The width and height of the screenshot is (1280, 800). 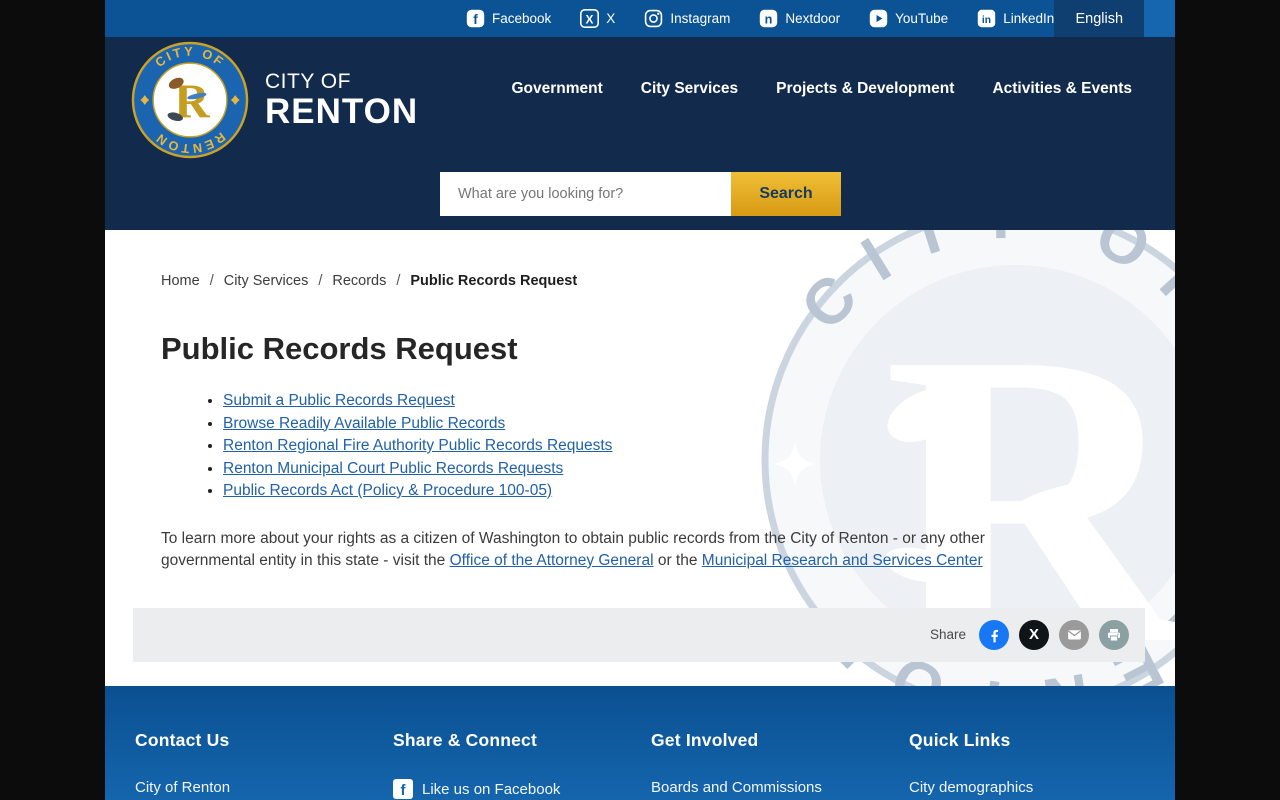 I want to click on linkedin-icon: in, so click(x=986, y=18).